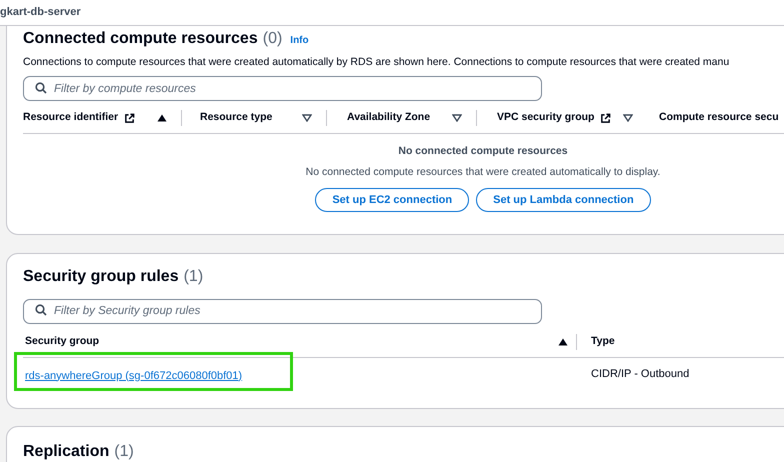  Describe the element at coordinates (376, 62) in the screenshot. I see `section-description: Connections to compute resources that were created automatically by RDS are shown here. Connections to compute resources that were created manu` at that location.